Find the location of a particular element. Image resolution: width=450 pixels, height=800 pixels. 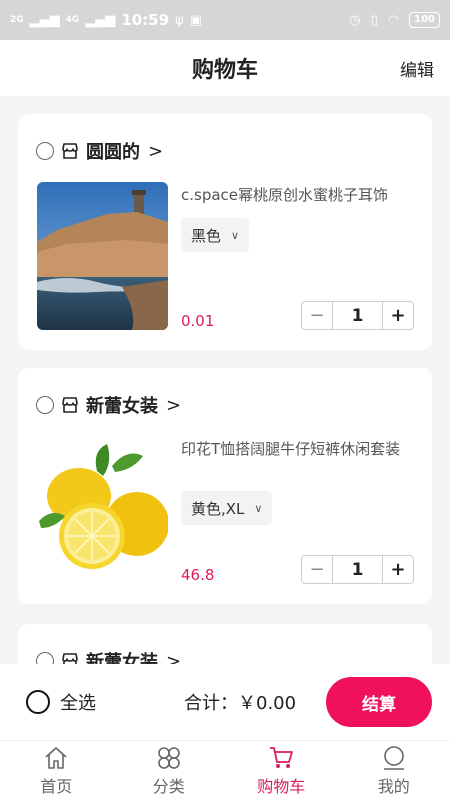

wifi-icon: ◠ is located at coordinates (393, 20).